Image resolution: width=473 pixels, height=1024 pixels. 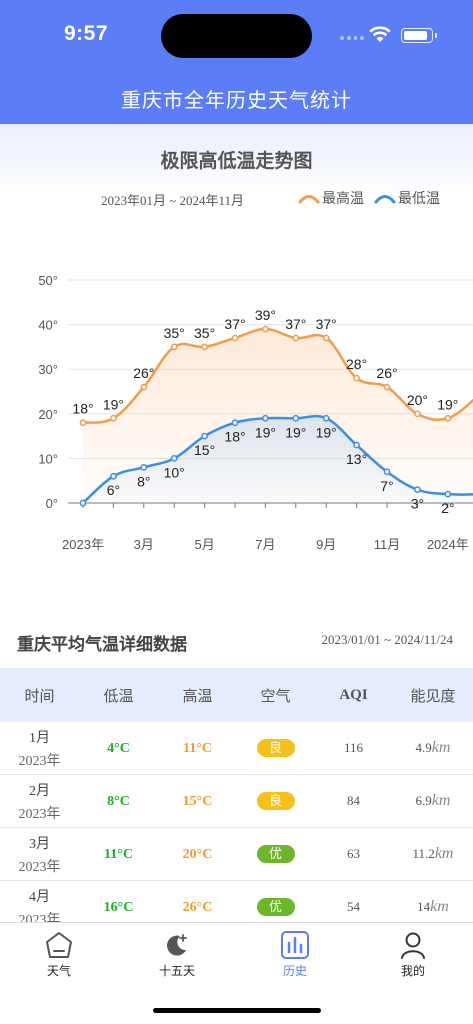 I want to click on row-visibility: 11.2km, so click(x=433, y=854).